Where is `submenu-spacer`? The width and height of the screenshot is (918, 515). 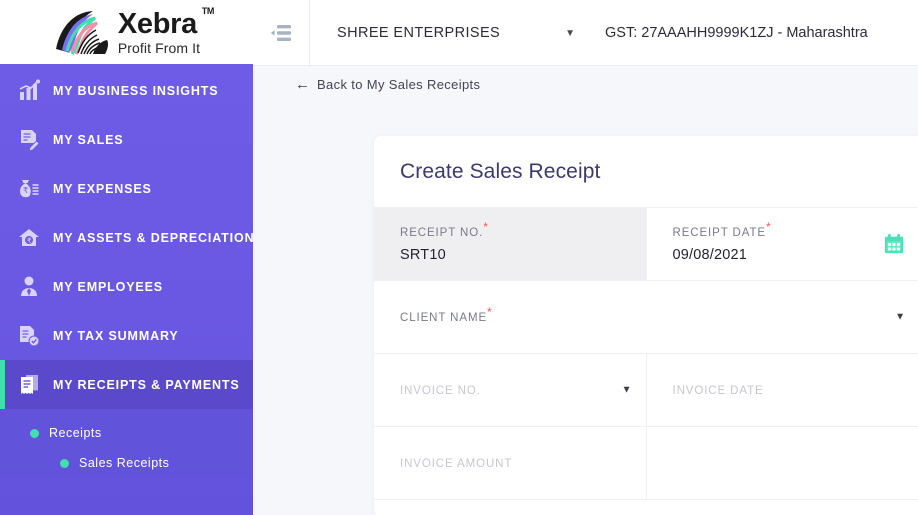 submenu-spacer is located at coordinates (126, 413).